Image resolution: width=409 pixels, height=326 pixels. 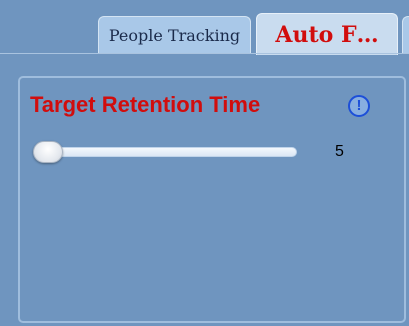 What do you see at coordinates (339, 151) in the screenshot?
I see `slider-value: 5` at bounding box center [339, 151].